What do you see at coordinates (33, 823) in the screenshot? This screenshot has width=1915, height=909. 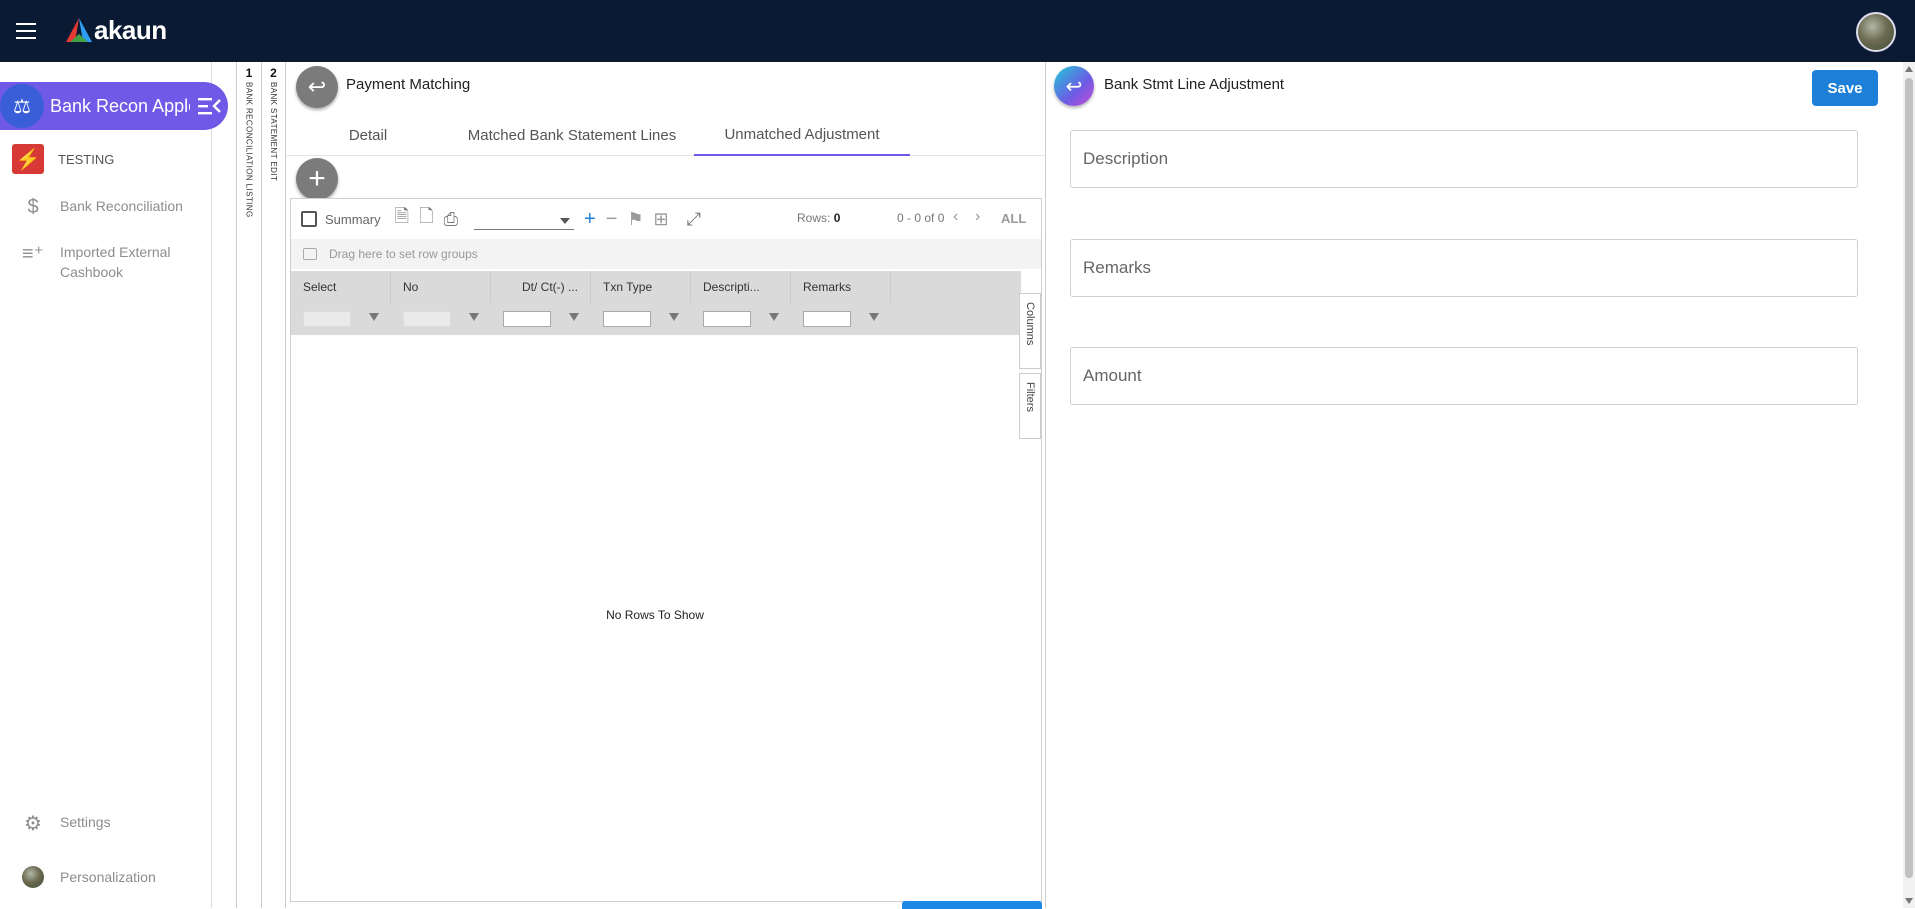 I see `gear-icon: ⚙` at bounding box center [33, 823].